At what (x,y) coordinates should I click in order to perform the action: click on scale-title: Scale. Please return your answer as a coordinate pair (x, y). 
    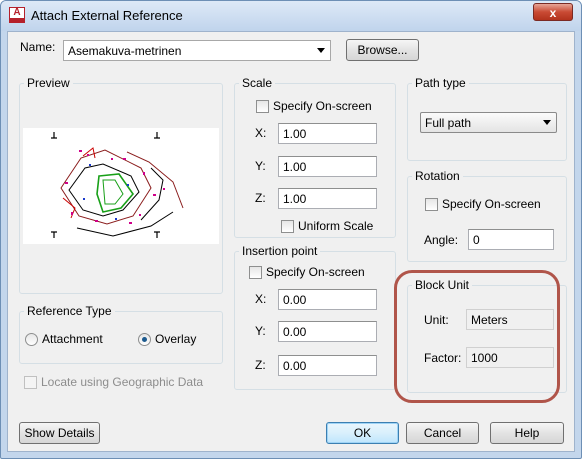
    Looking at the image, I should click on (257, 83).